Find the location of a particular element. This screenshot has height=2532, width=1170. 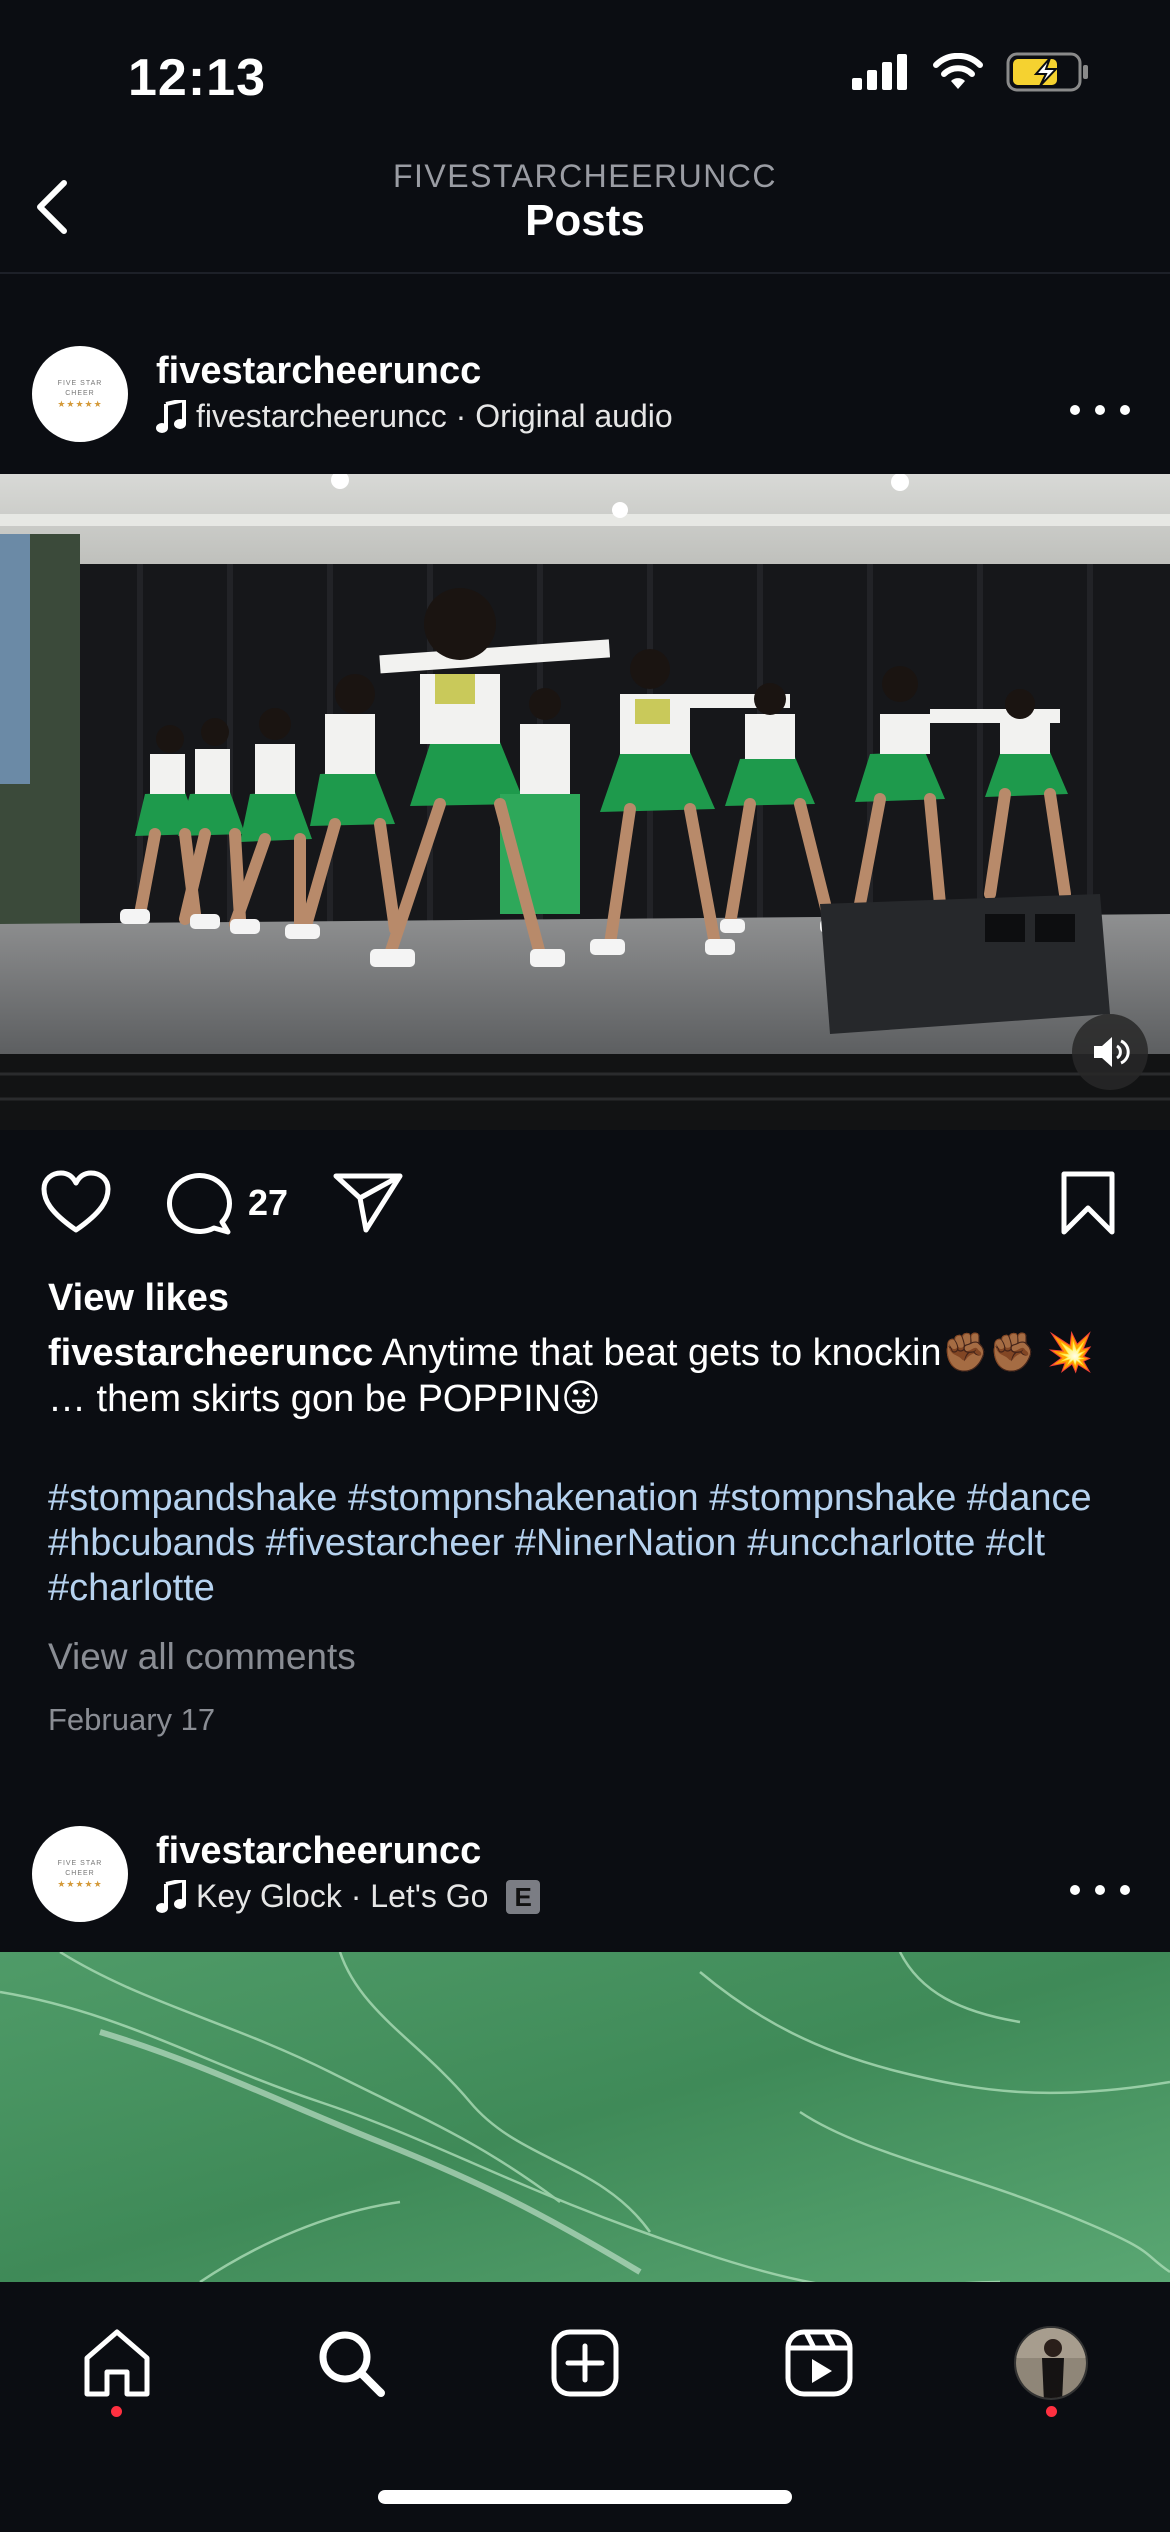

search-icon is located at coordinates (352, 2364).